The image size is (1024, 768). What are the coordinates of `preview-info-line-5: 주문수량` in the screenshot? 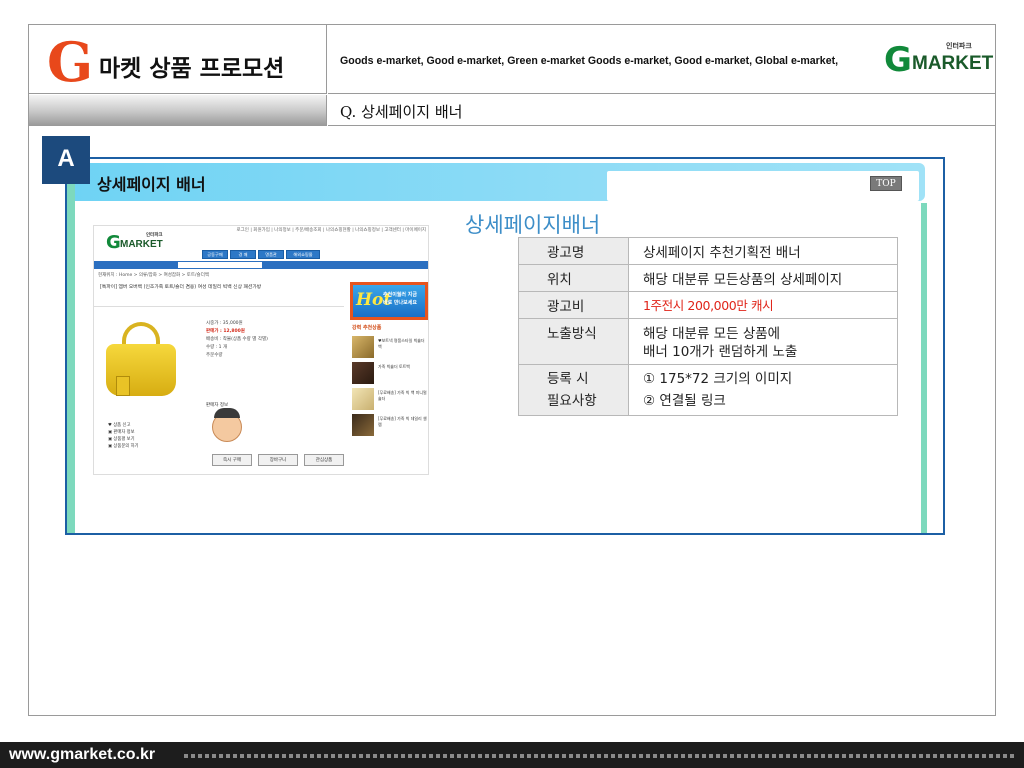 It's located at (214, 355).